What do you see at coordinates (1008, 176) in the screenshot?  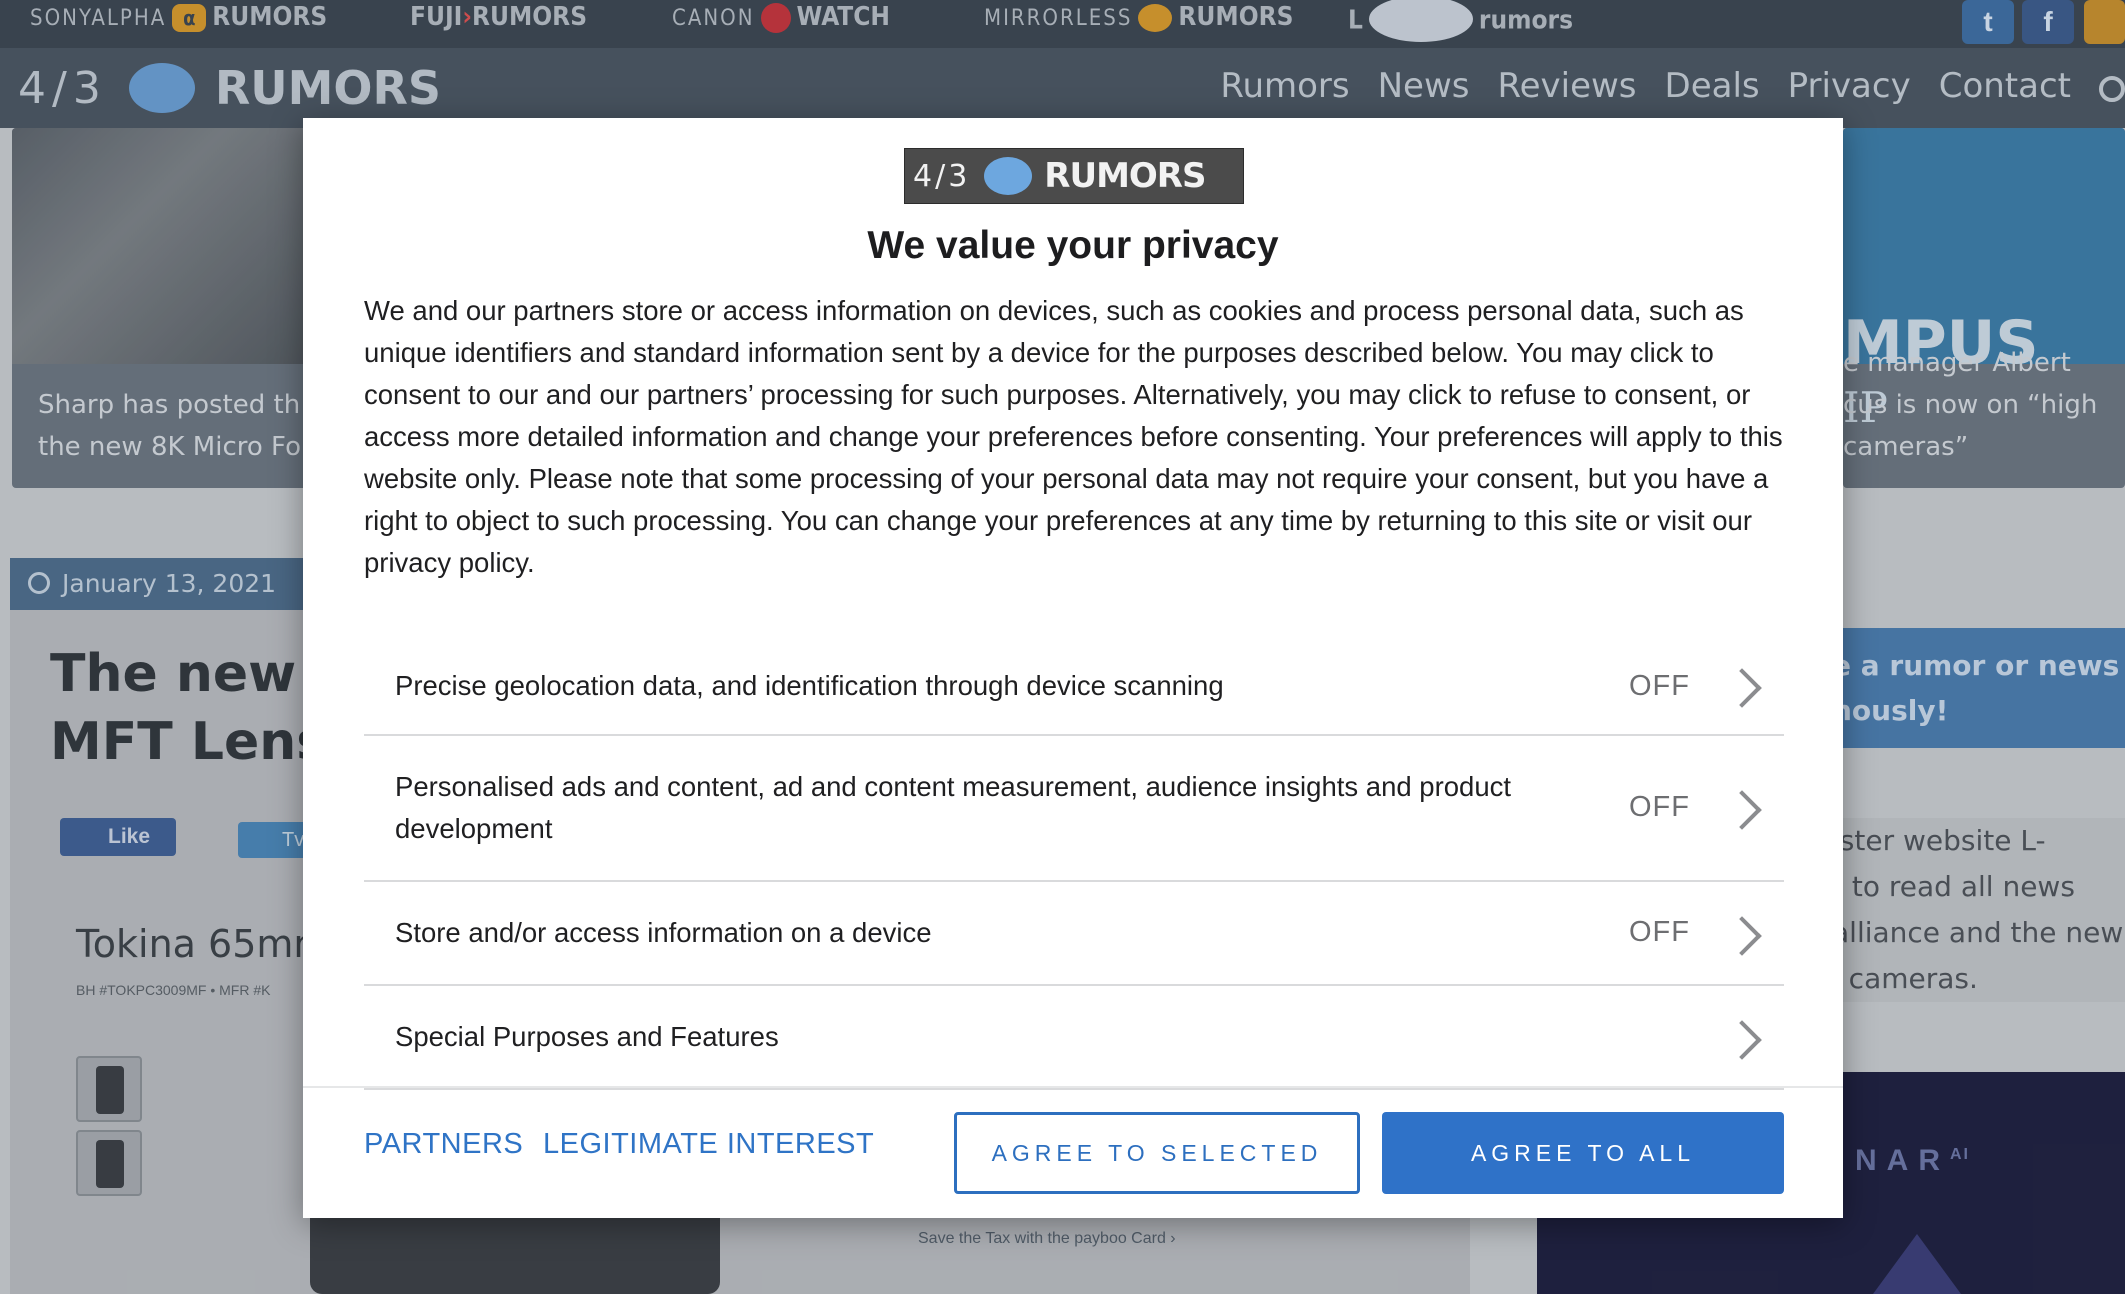 I see `speech-bubble-icon` at bounding box center [1008, 176].